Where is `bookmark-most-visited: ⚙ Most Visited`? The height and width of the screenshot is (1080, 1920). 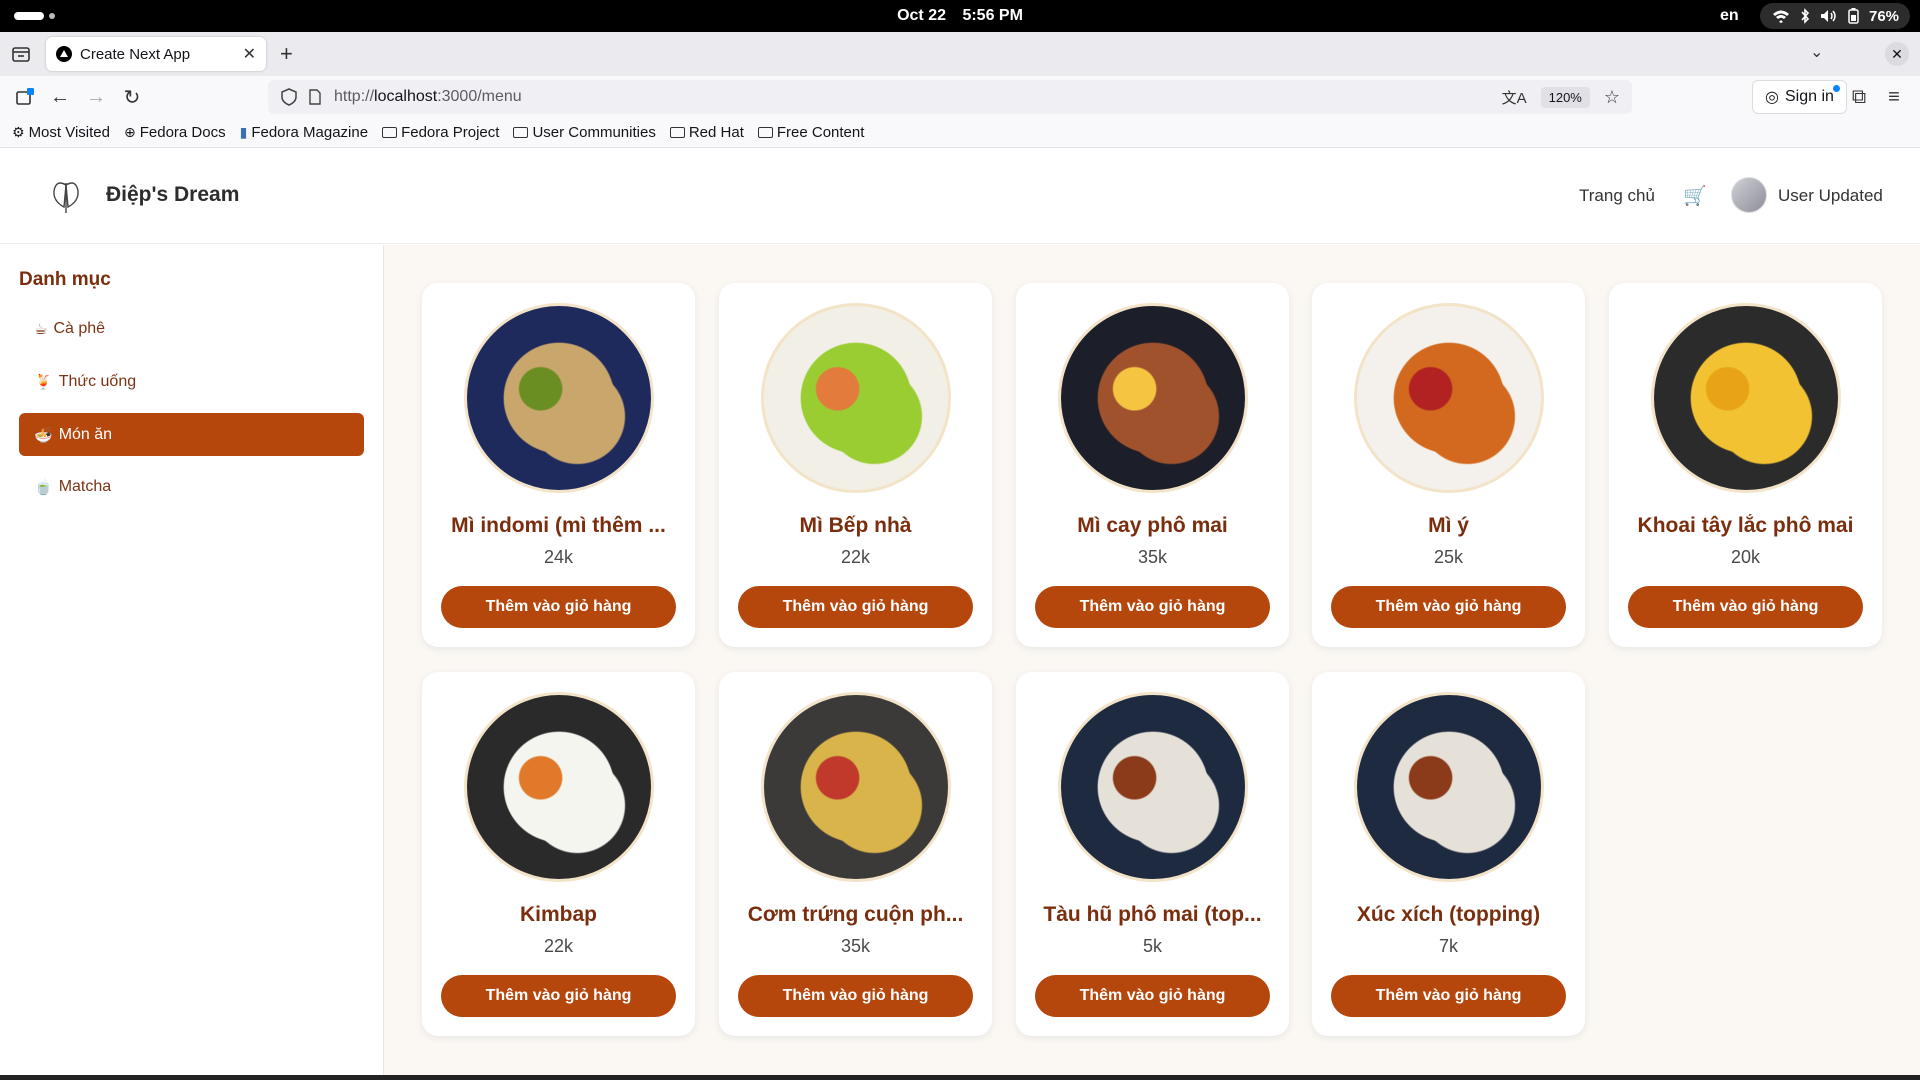 bookmark-most-visited: ⚙ Most Visited is located at coordinates (61, 132).